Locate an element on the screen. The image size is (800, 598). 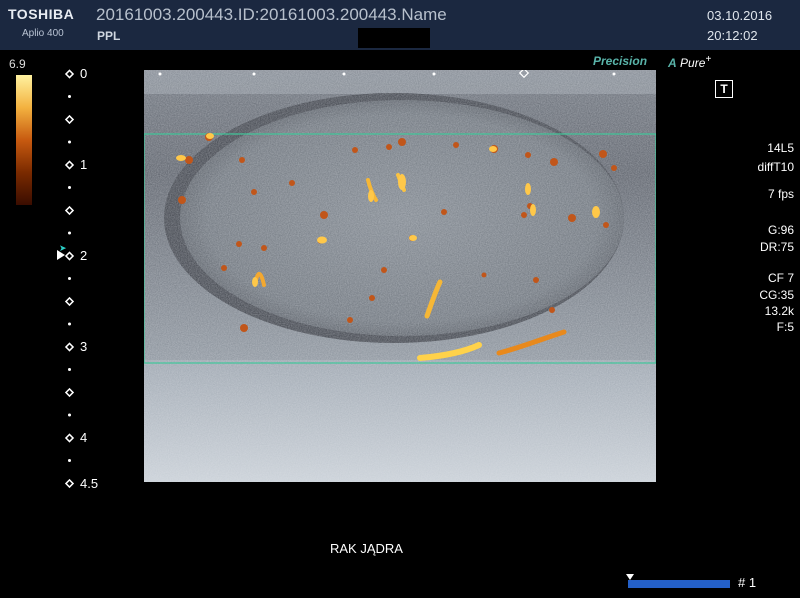
cine-bar is located at coordinates (679, 584).